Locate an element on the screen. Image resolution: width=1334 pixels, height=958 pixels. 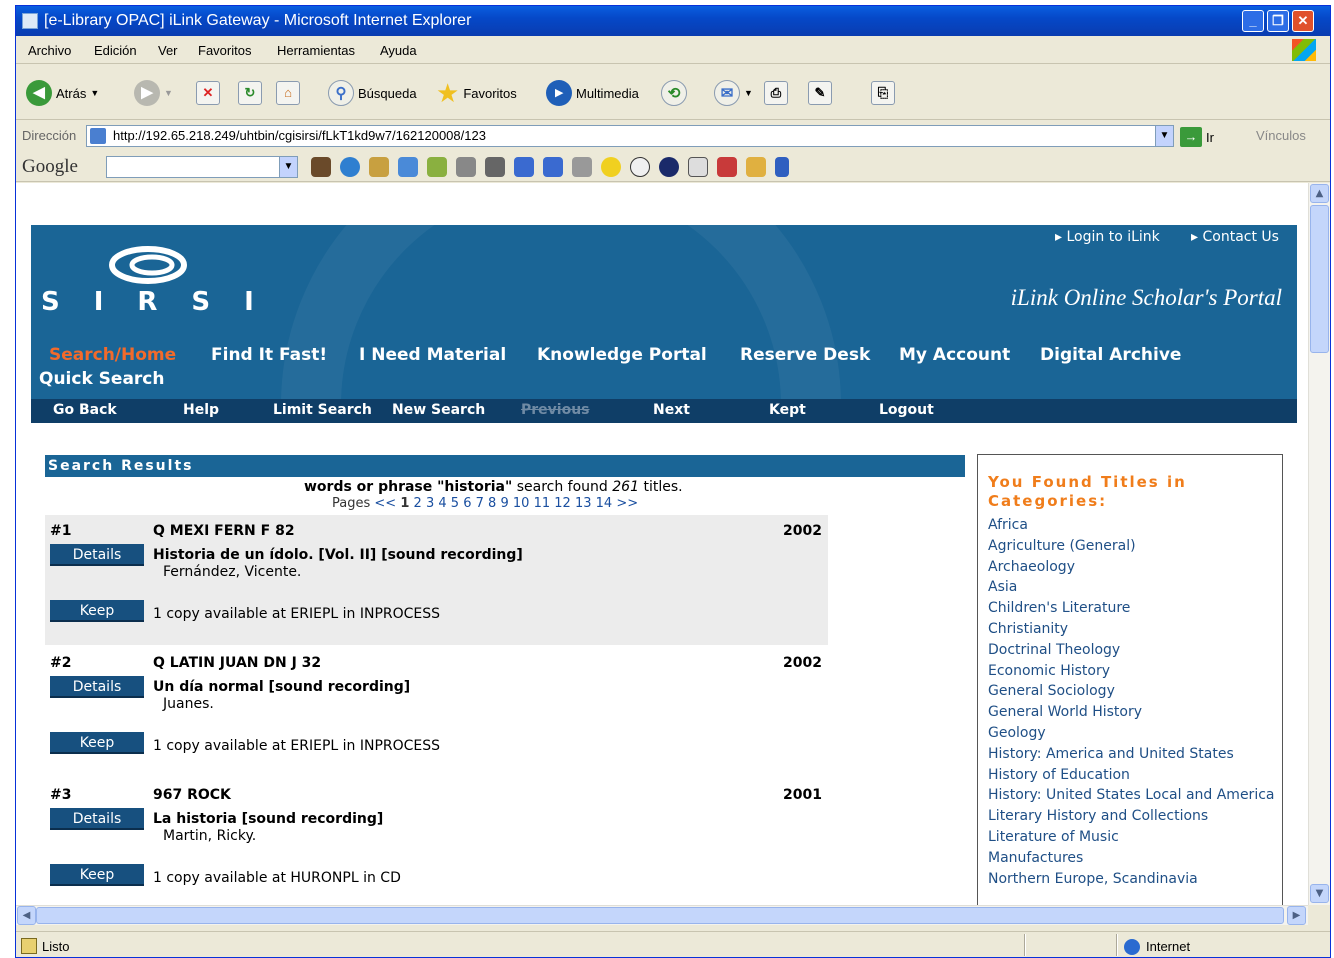
category-link: General Sociology is located at coordinates (1133, 691).